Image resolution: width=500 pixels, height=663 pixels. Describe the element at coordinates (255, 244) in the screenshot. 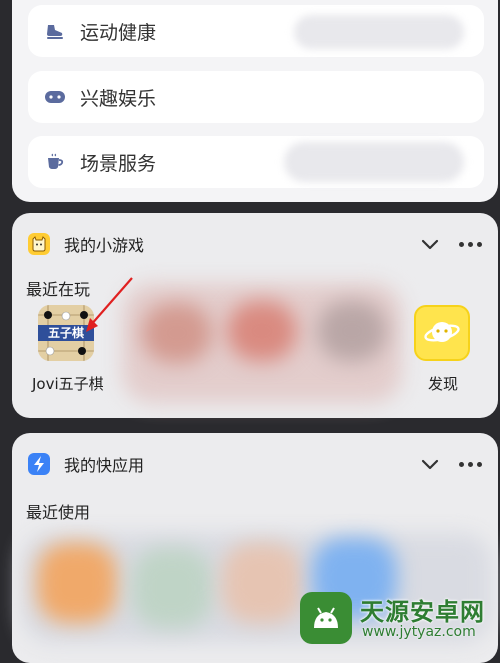

I see `card-header: 我的小游戏` at that location.